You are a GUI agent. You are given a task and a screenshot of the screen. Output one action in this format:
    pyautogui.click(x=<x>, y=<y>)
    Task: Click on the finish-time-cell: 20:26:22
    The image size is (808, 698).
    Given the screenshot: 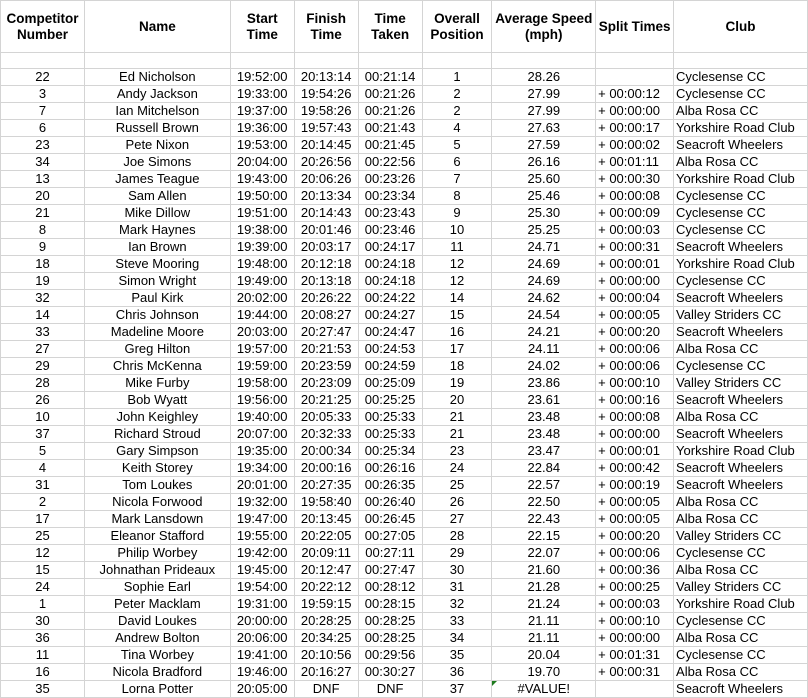 What is the action you would take?
    pyautogui.click(x=326, y=298)
    